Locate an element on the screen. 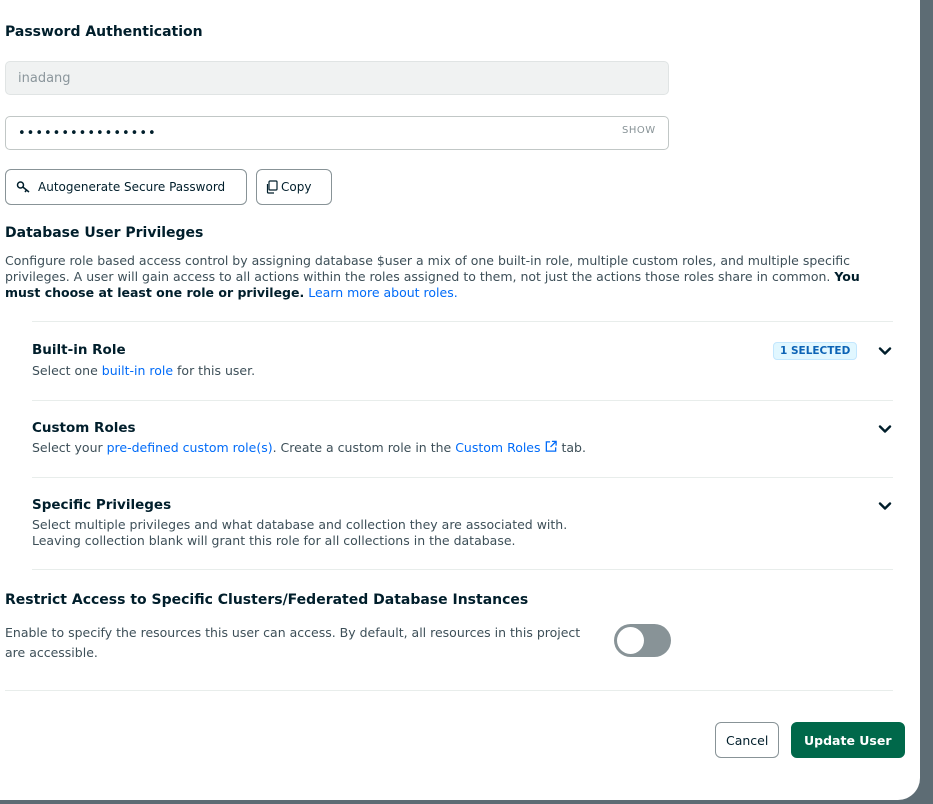  builtin-role-title: Built-in Role is located at coordinates (79, 350).